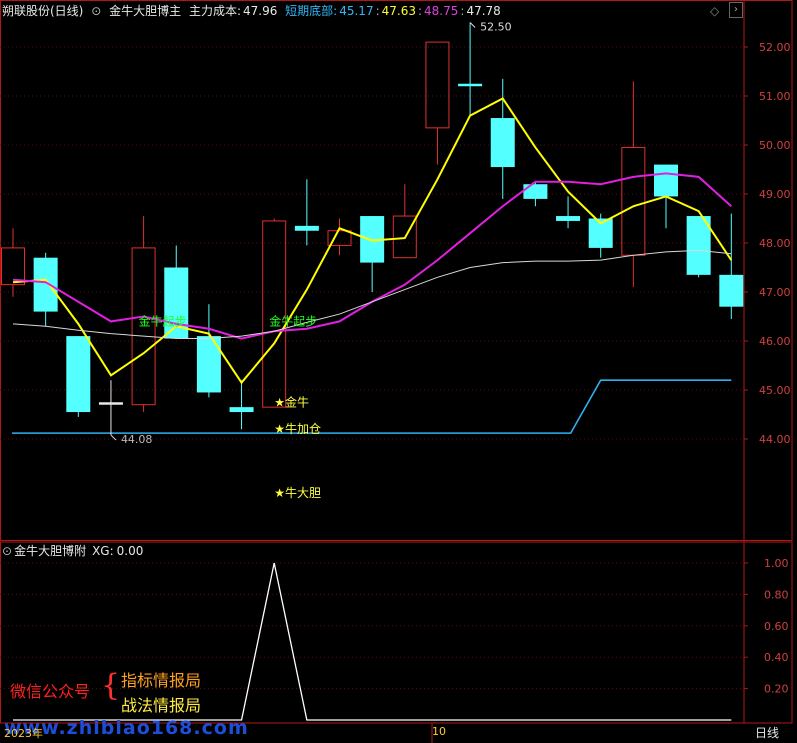  What do you see at coordinates (776, 563) in the screenshot?
I see `y-tick-label: 1.00` at bounding box center [776, 563].